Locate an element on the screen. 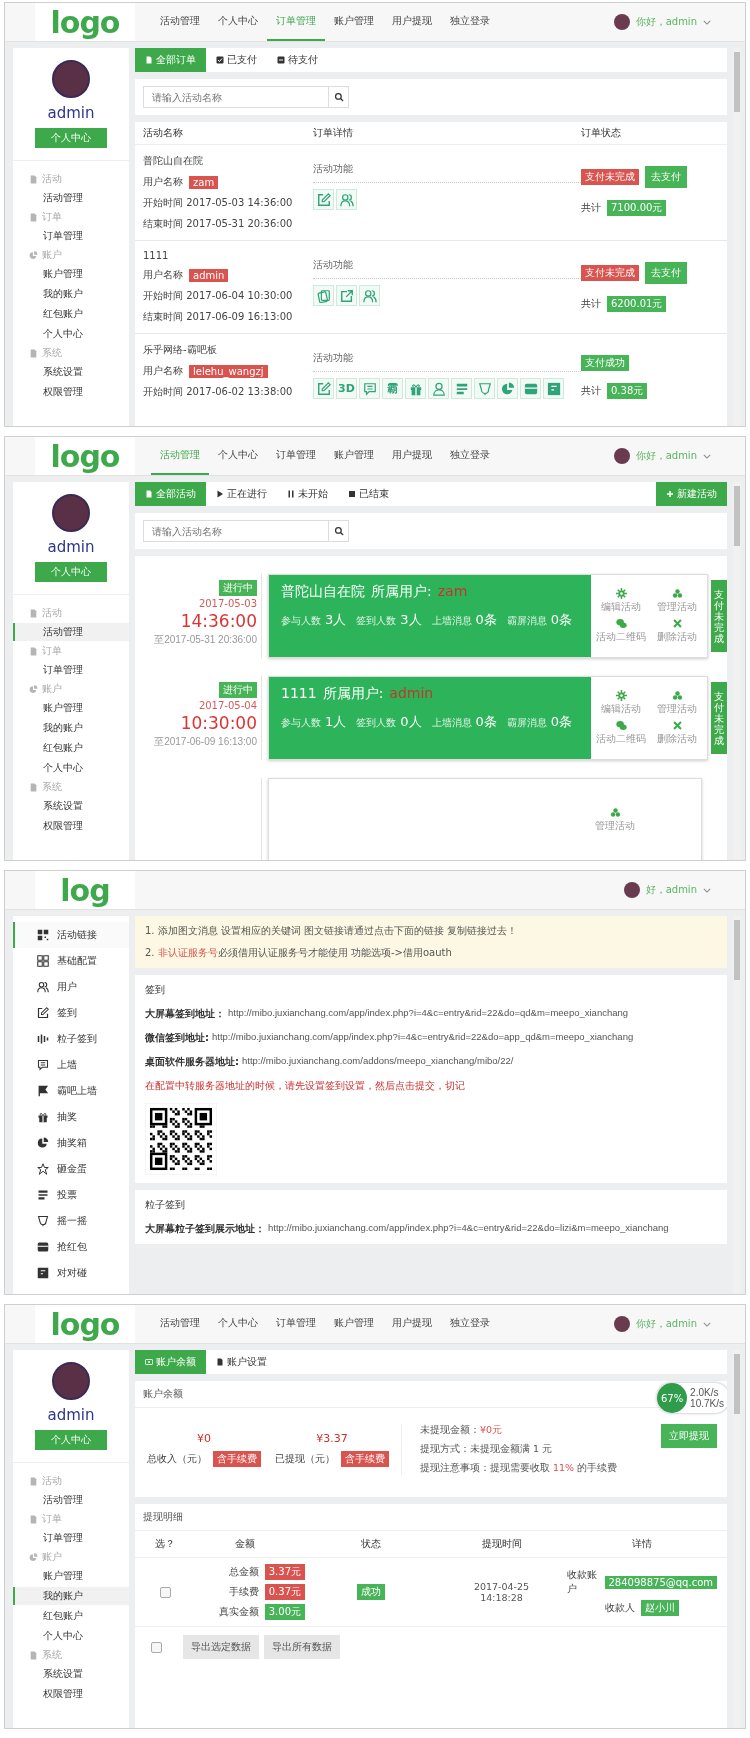 The height and width of the screenshot is (1738, 750). owner-name: admin is located at coordinates (411, 694).